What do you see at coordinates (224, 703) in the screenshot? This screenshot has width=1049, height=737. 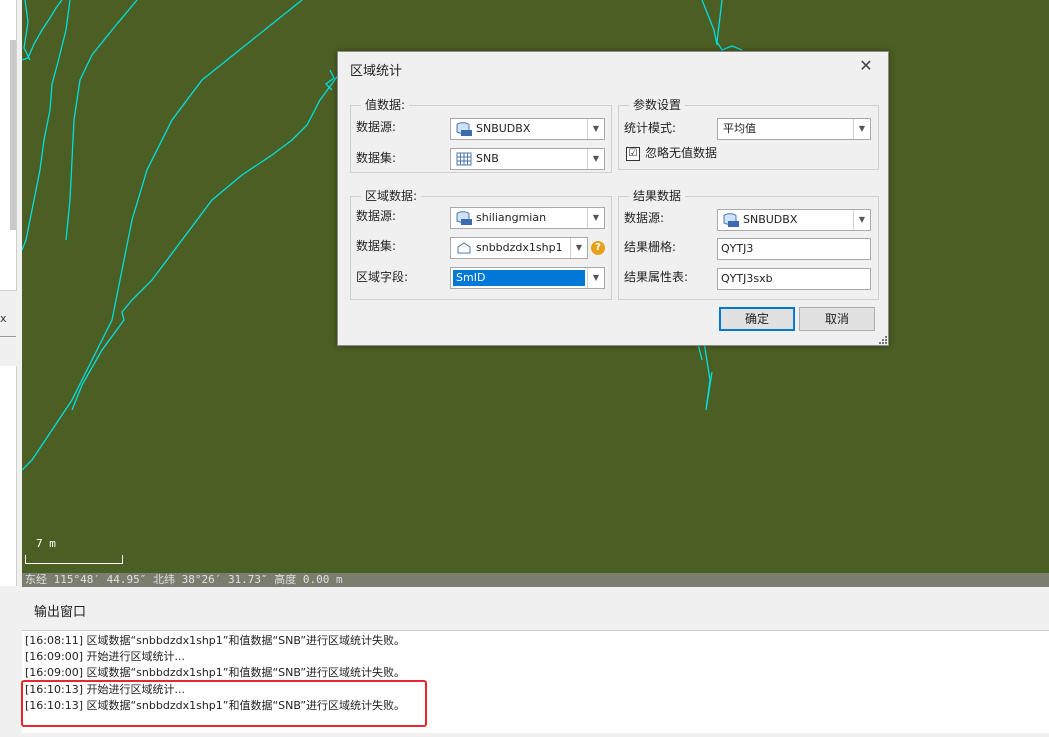 I see `annotation-highlight-box` at bounding box center [224, 703].